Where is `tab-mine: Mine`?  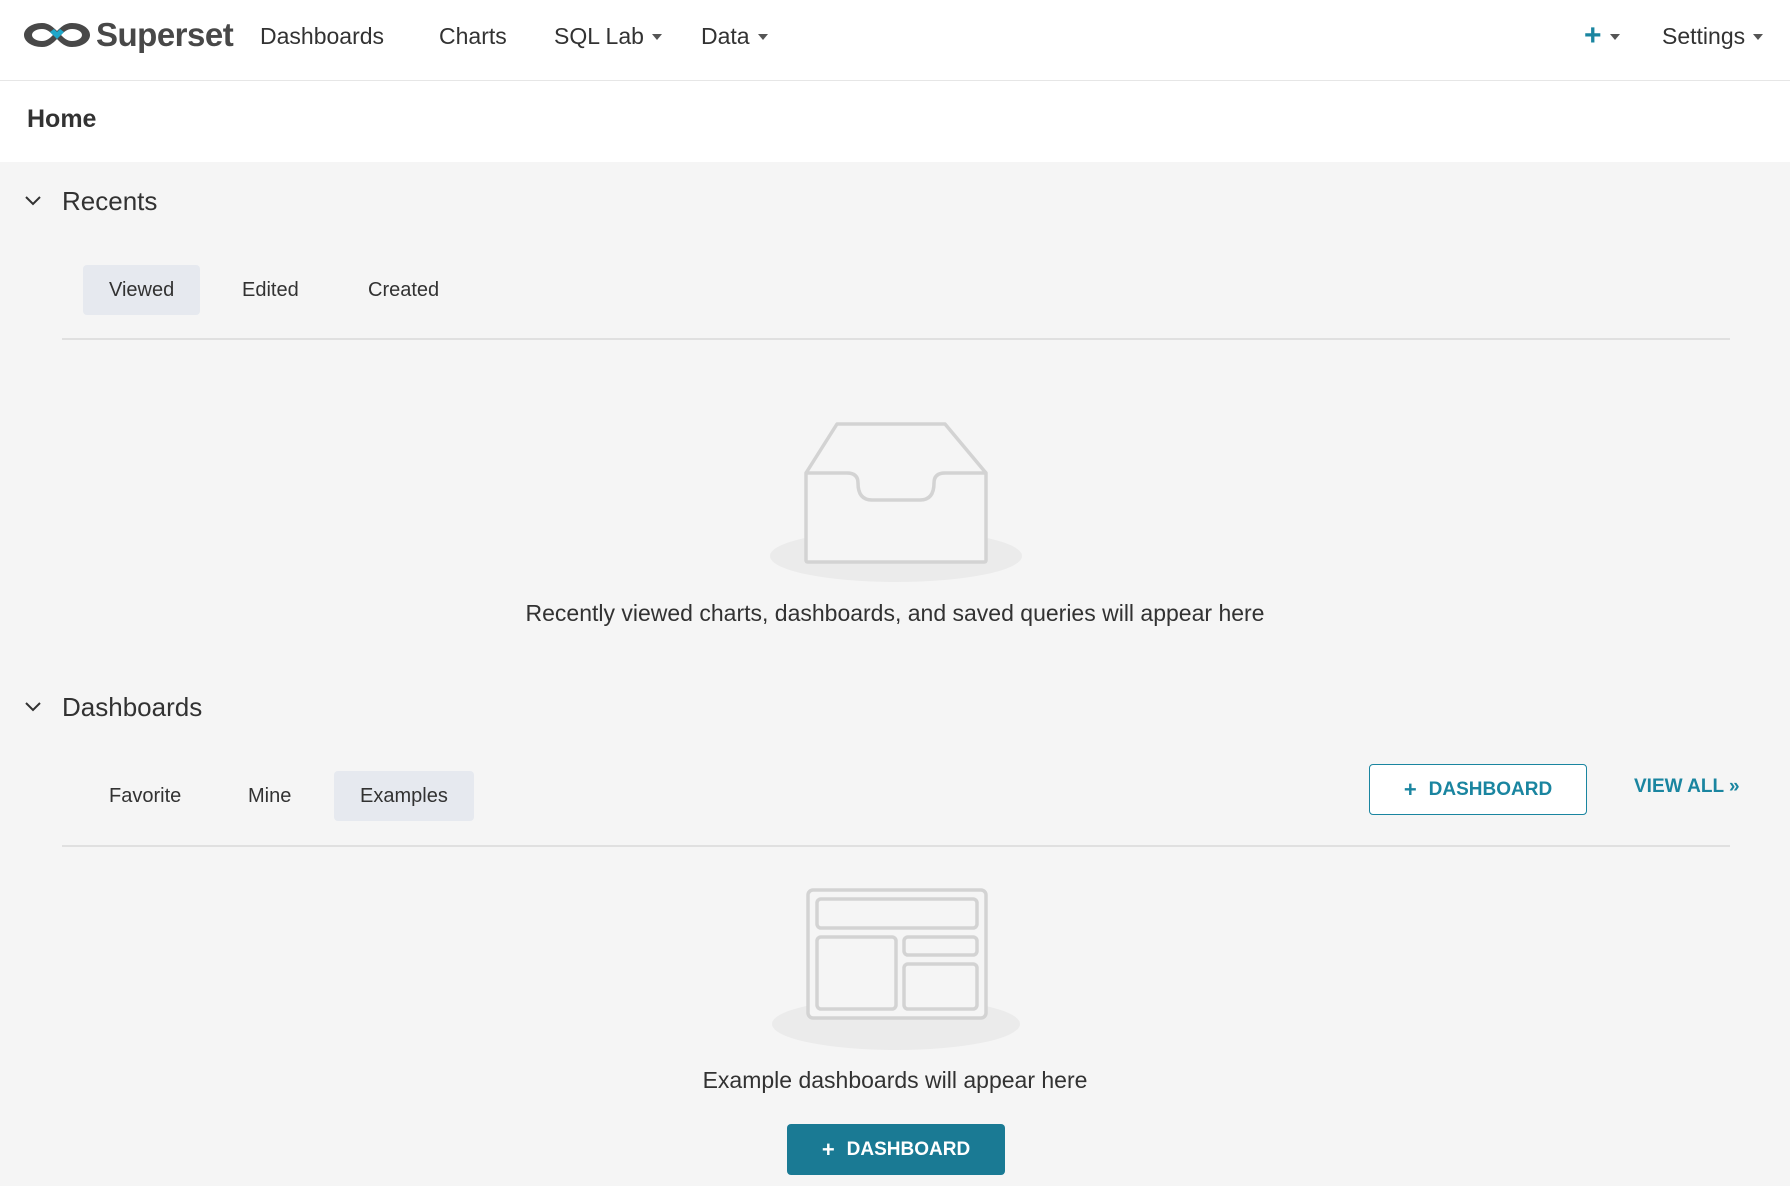
tab-mine: Mine is located at coordinates (269, 796).